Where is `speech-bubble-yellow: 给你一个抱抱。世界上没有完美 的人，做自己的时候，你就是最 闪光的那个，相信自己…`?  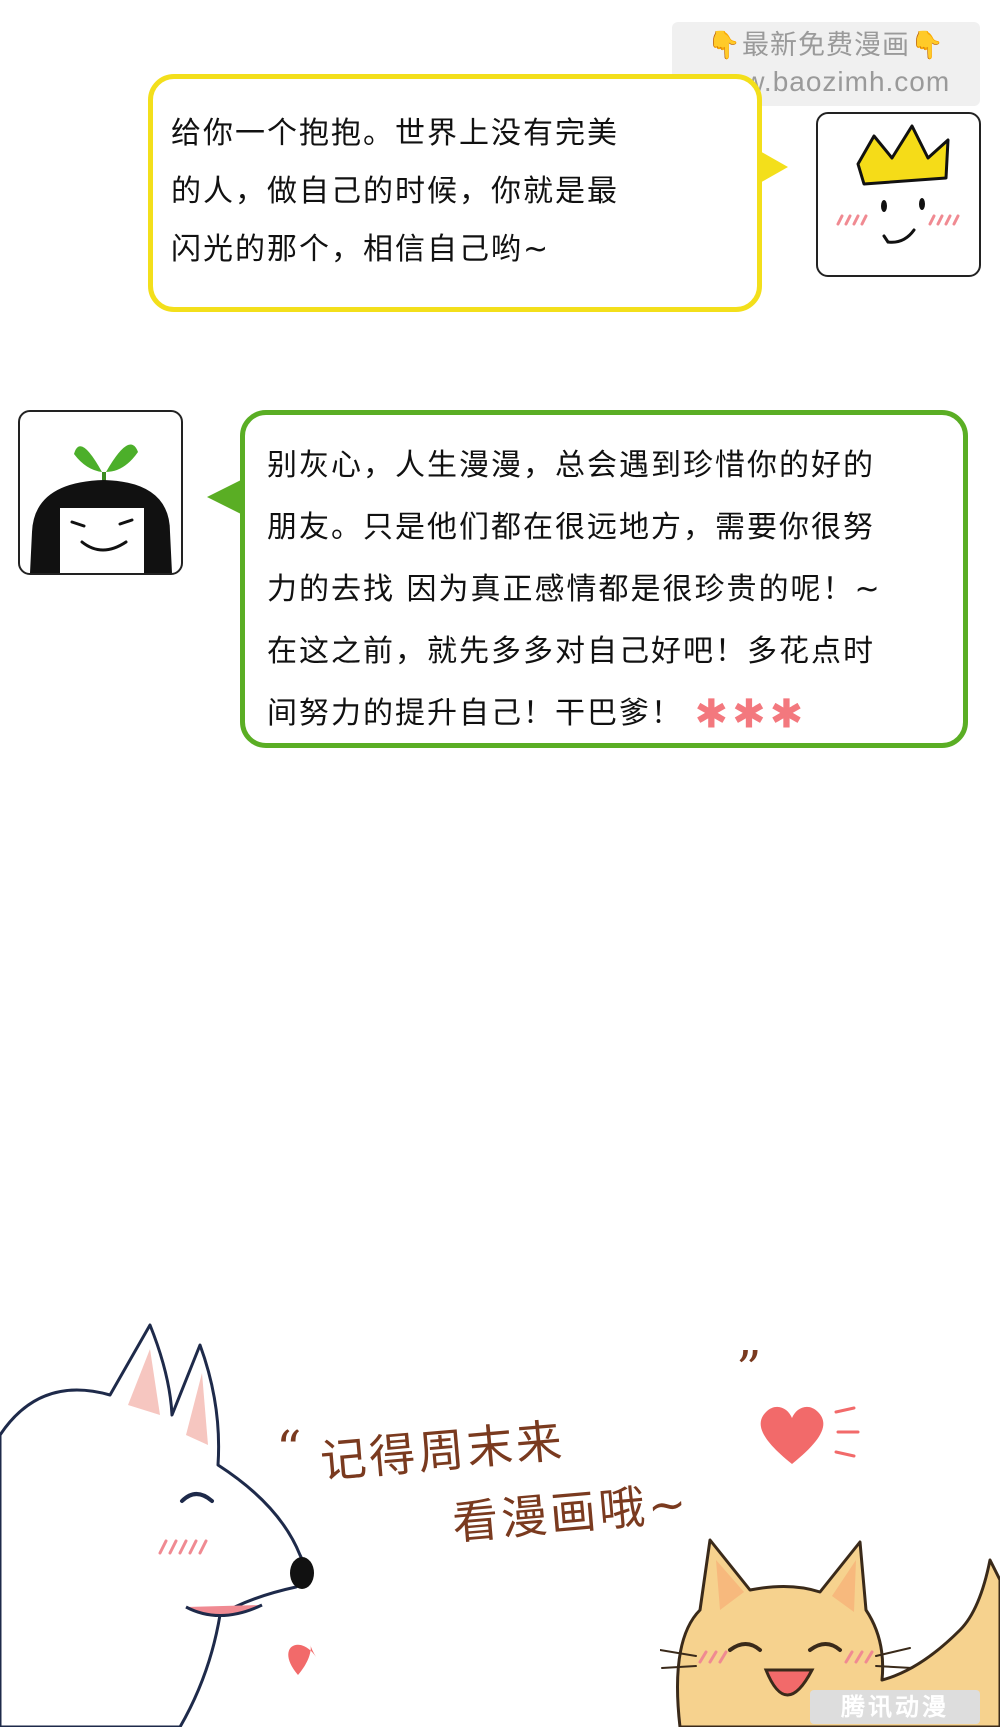
speech-bubble-yellow: 给你一个抱抱。世界上没有完美 的人，做自己的时候，你就是最 闪光的那个，相信自己… is located at coordinates (455, 193).